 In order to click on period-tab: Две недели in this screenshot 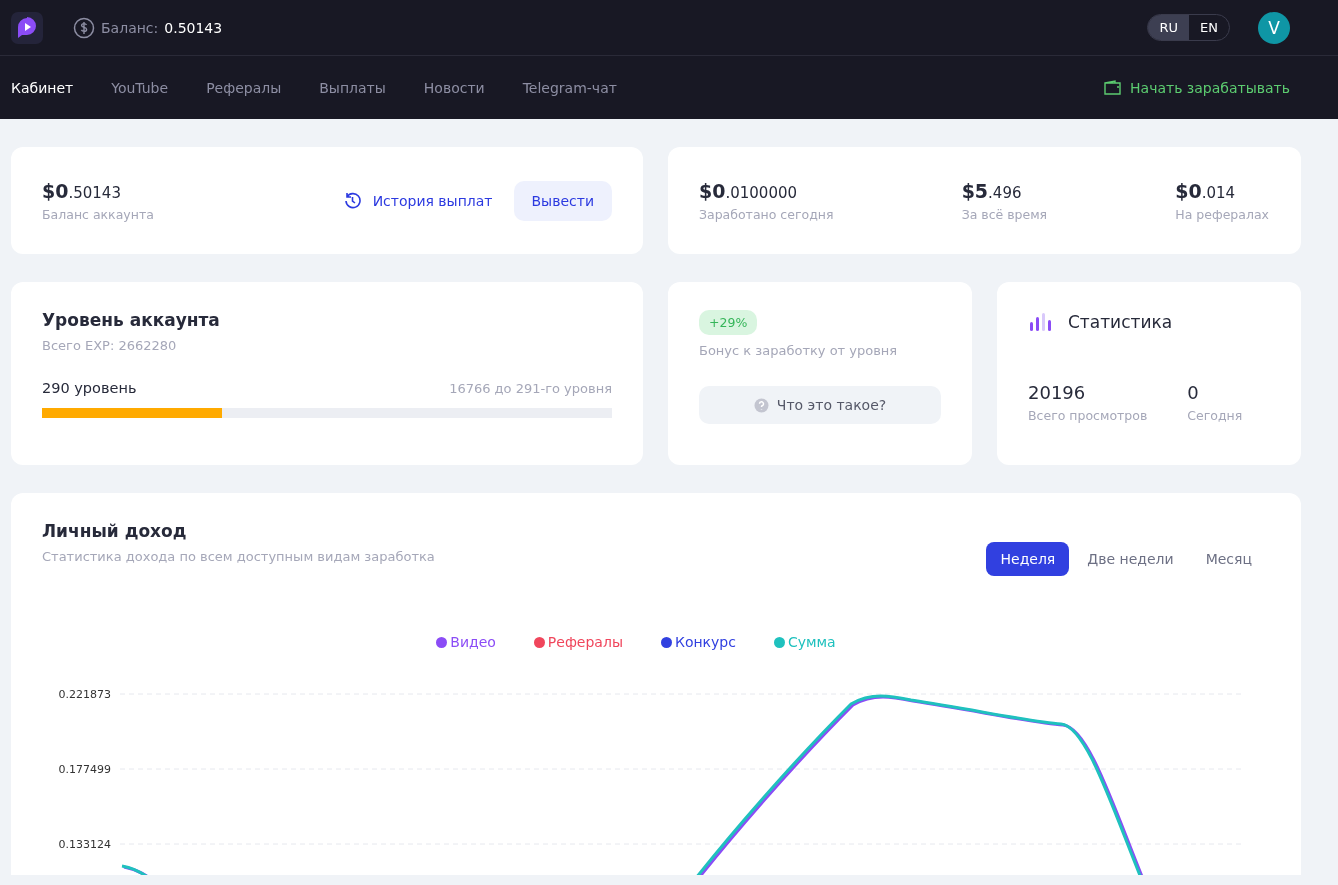, I will do `click(1130, 559)`.